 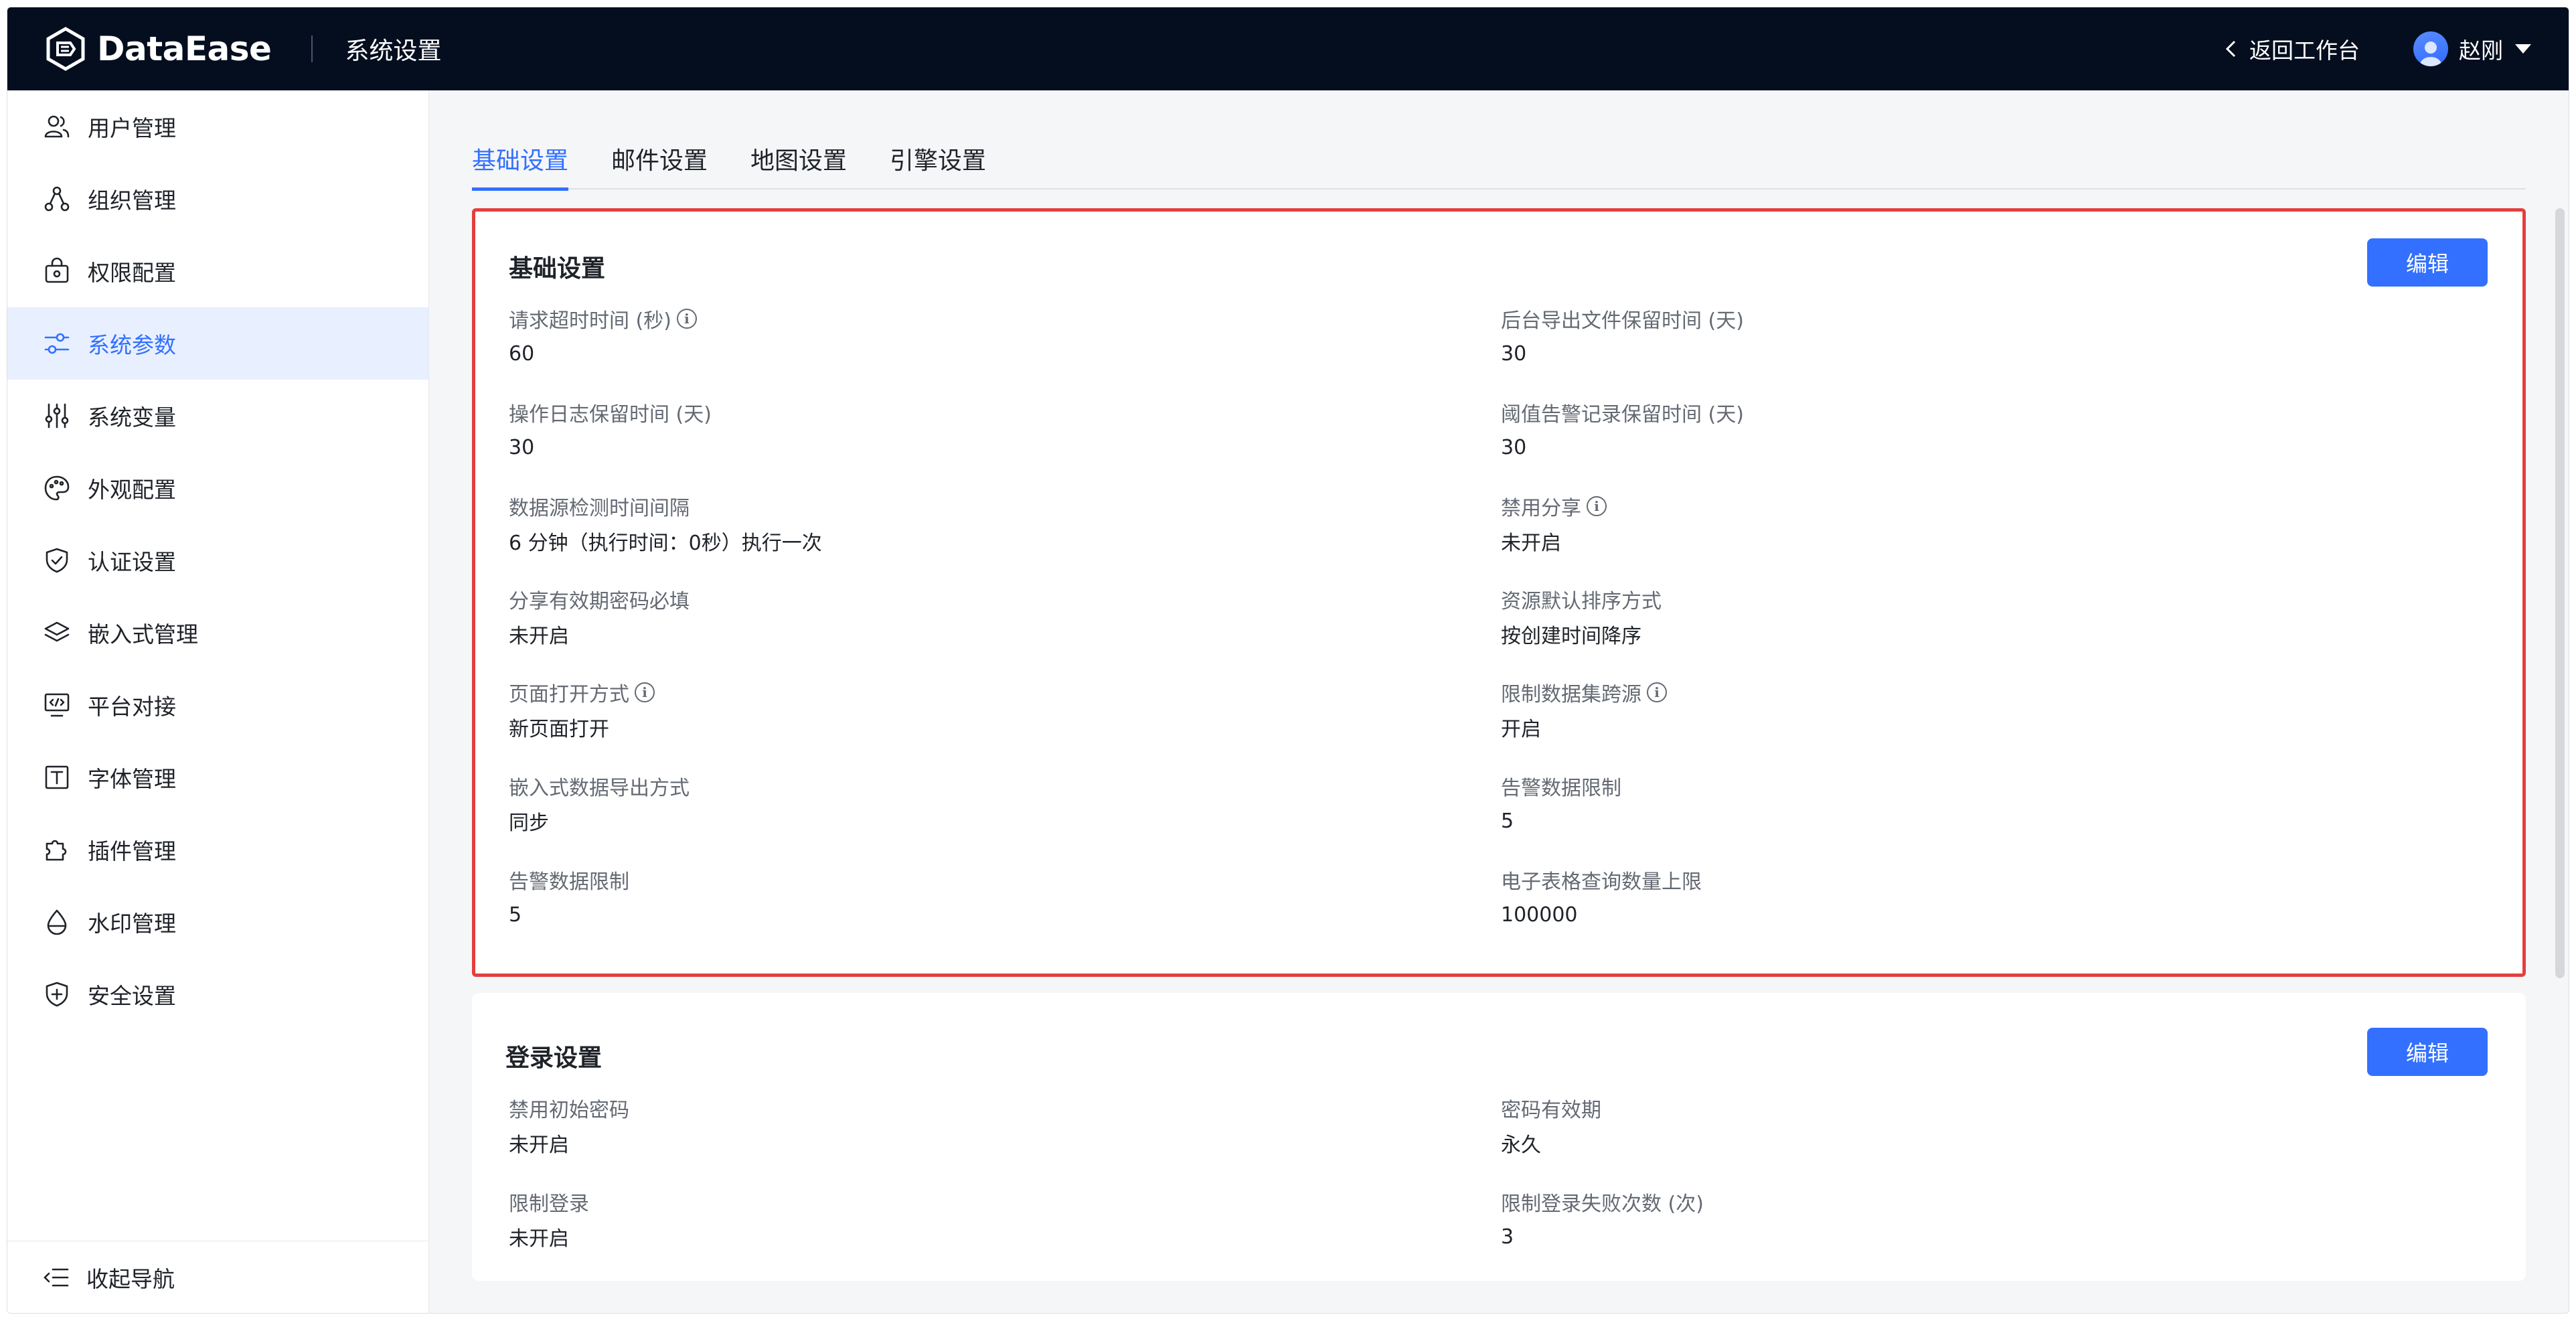 I want to click on sidebar-item-label: 插件管理, so click(x=132, y=851).